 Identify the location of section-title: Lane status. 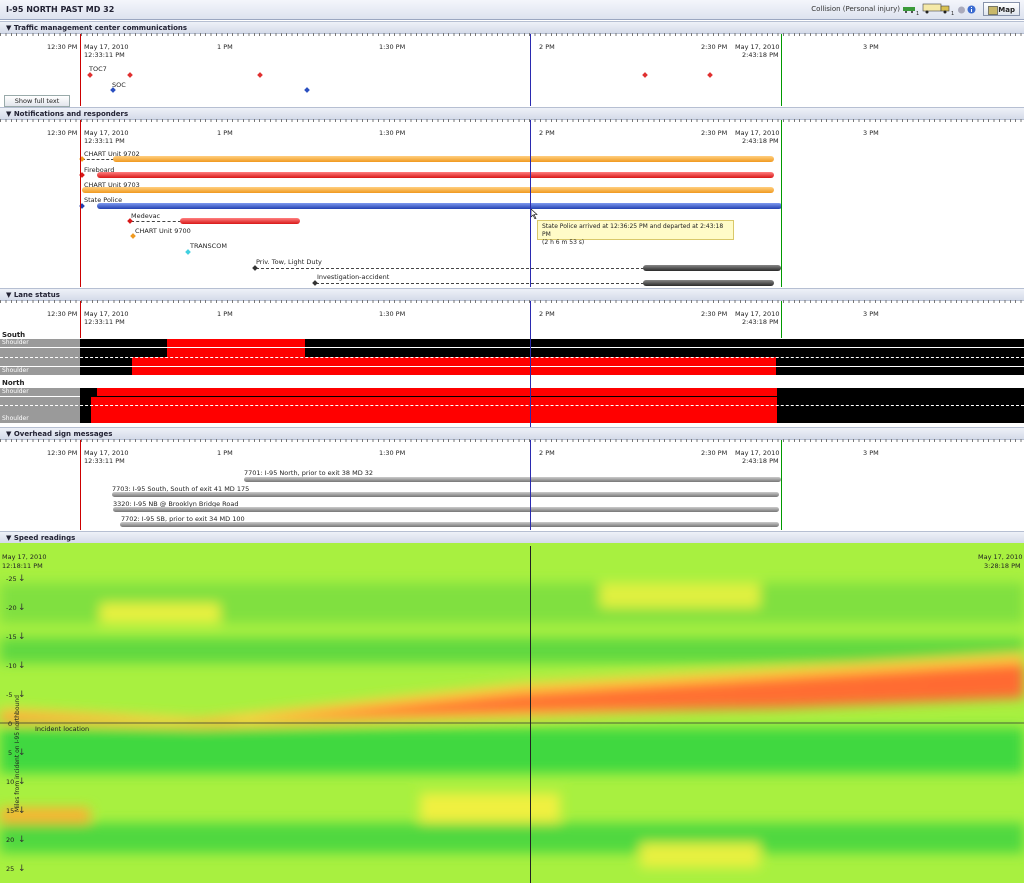
(36, 295).